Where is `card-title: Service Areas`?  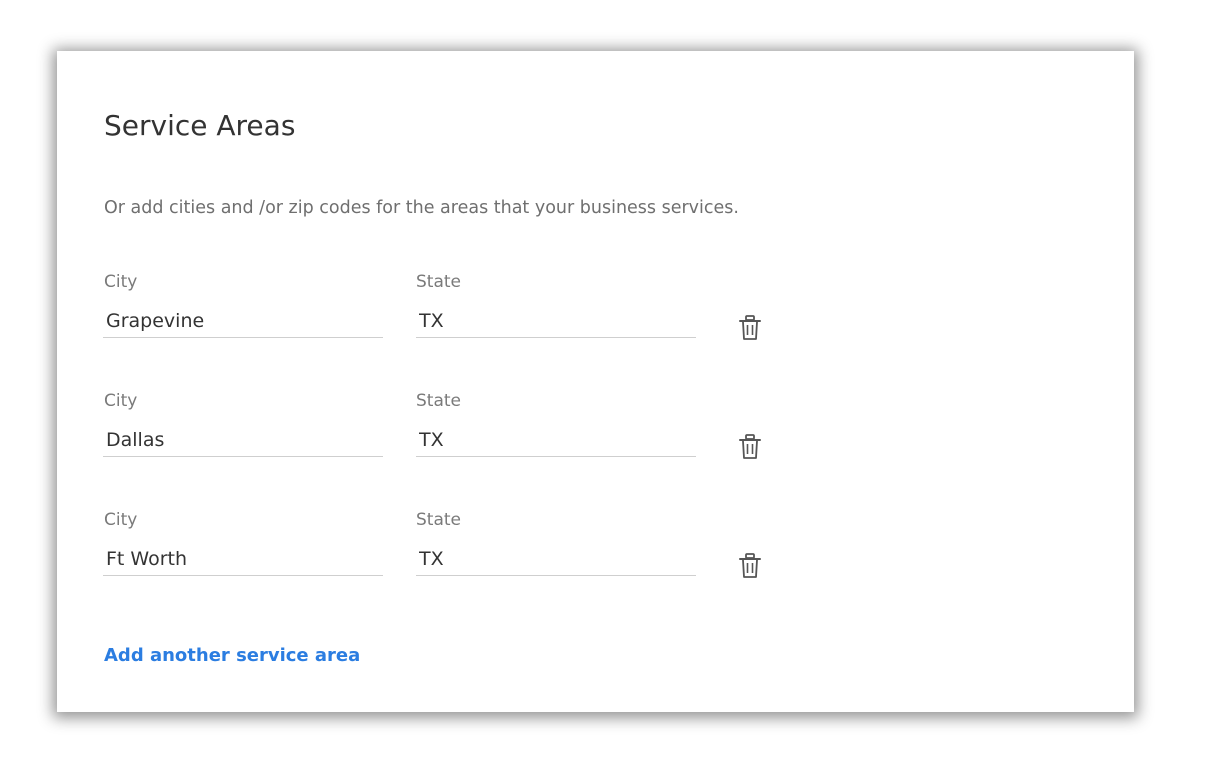 card-title: Service Areas is located at coordinates (200, 125).